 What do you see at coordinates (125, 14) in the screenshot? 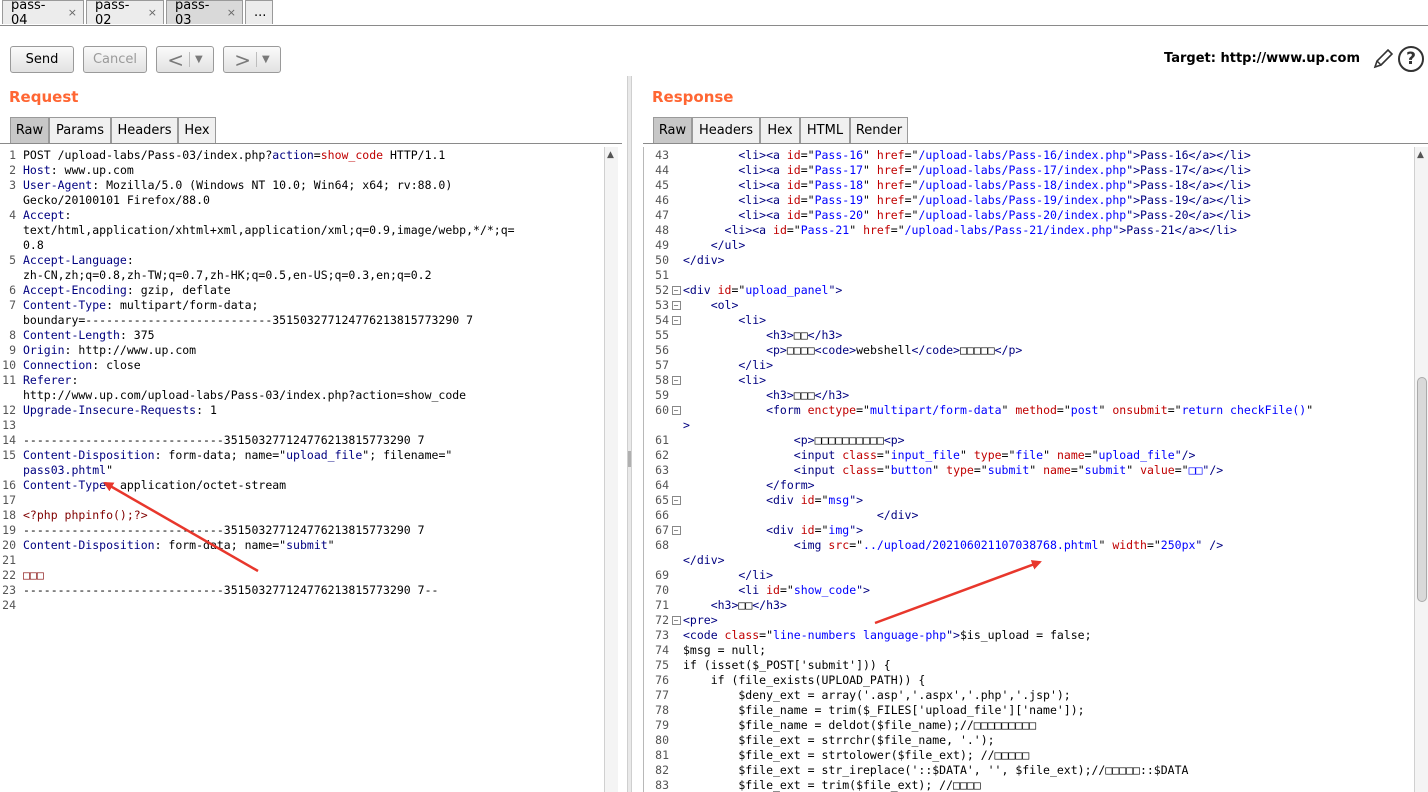
I see `tab-pass-02: pass-02 ×` at bounding box center [125, 14].